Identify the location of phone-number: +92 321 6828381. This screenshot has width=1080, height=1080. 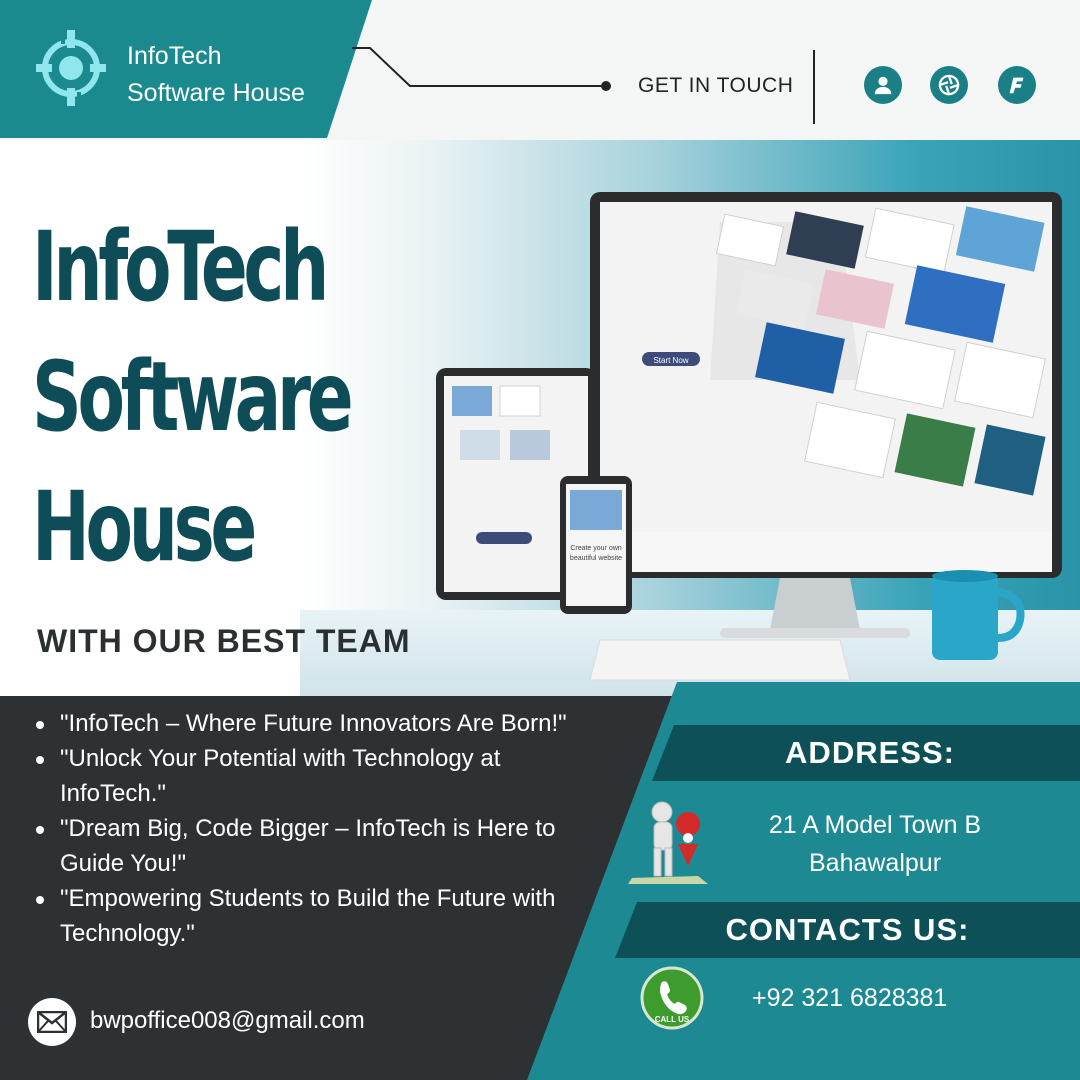
(849, 998).